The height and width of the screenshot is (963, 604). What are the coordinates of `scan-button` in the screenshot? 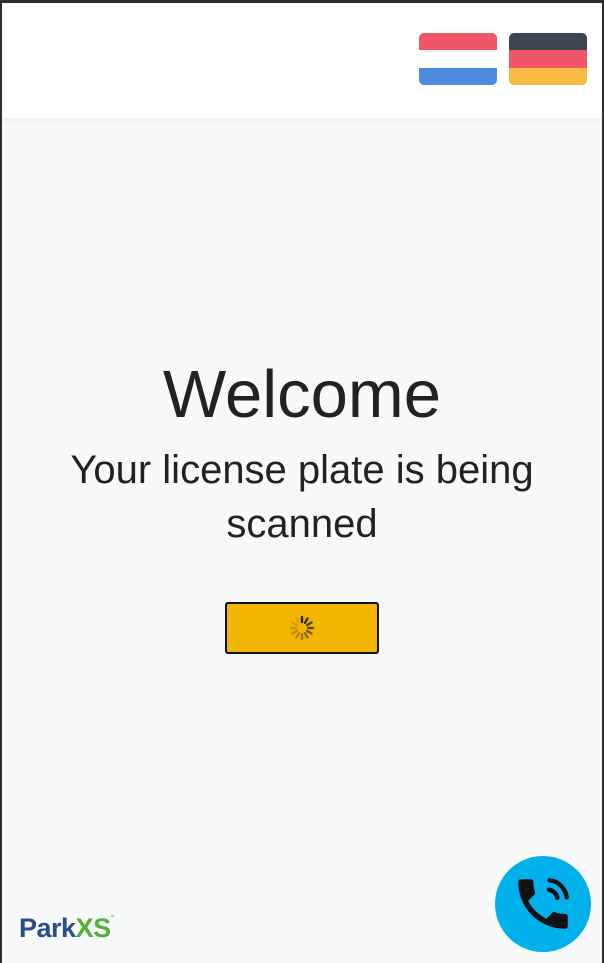 It's located at (302, 628).